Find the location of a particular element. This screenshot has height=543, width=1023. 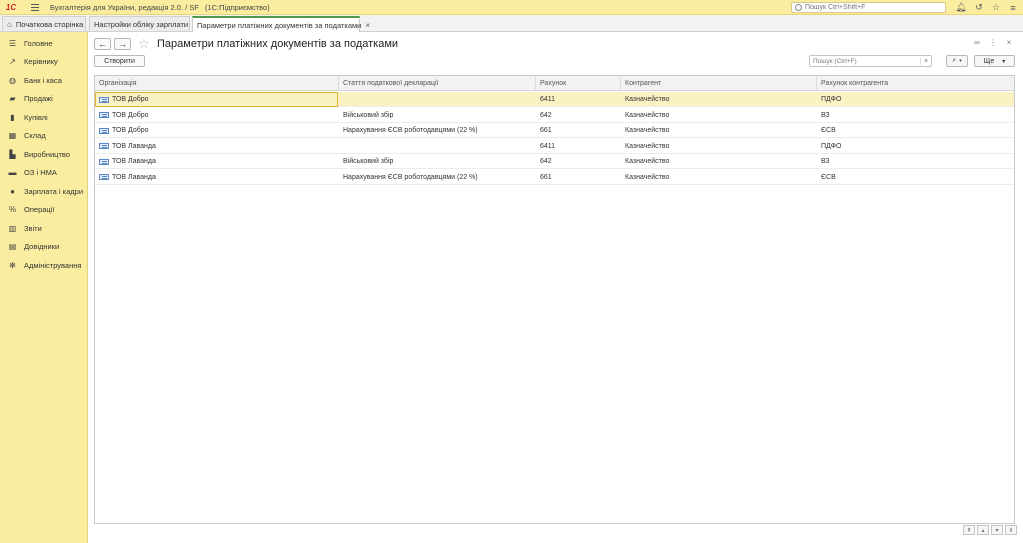

link-icon: ∞ is located at coordinates (977, 42).